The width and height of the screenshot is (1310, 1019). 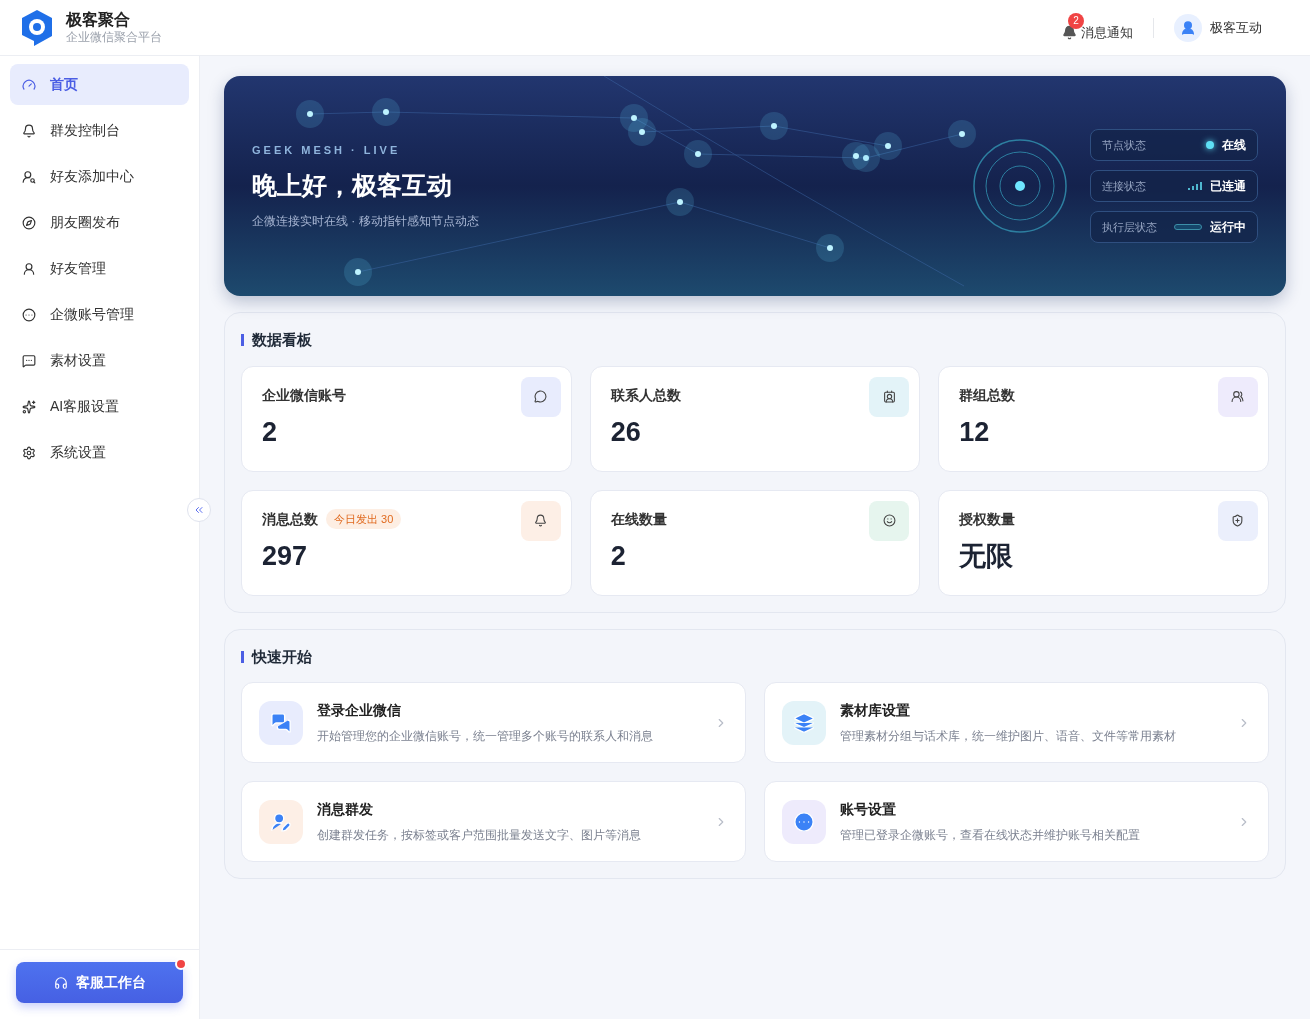 I want to click on quick-start-card: 账号设置 管理已登录企微账号，查看在线状态并维护账号相关配置, so click(x=1016, y=821).